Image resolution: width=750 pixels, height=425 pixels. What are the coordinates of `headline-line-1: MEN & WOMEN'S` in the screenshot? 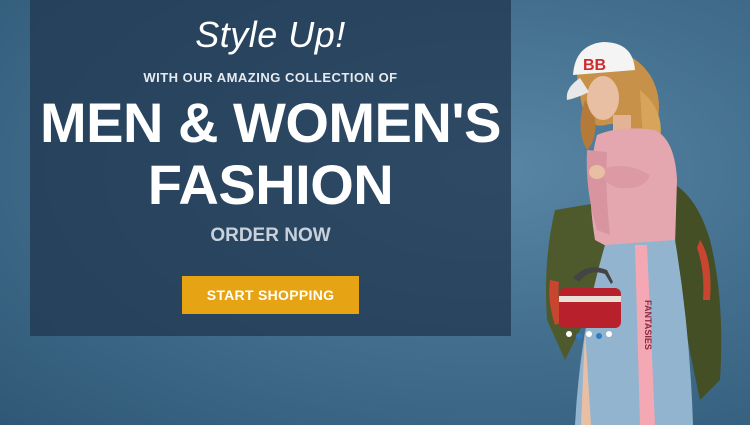 It's located at (270, 122).